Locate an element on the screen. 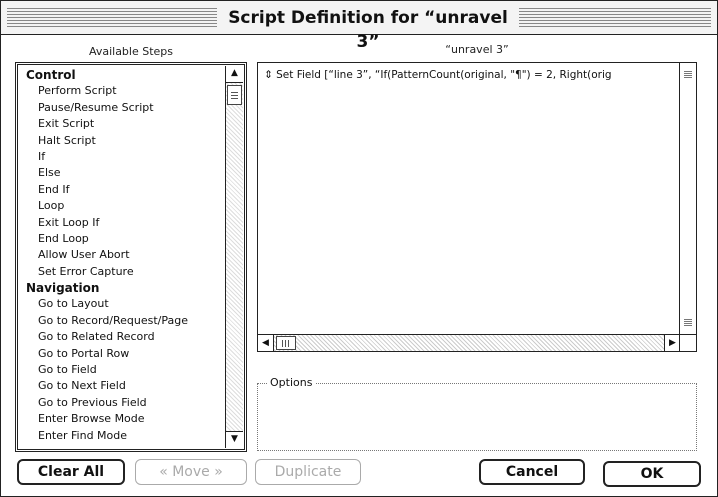  available-steps-caption: Available Steps is located at coordinates (131, 51).